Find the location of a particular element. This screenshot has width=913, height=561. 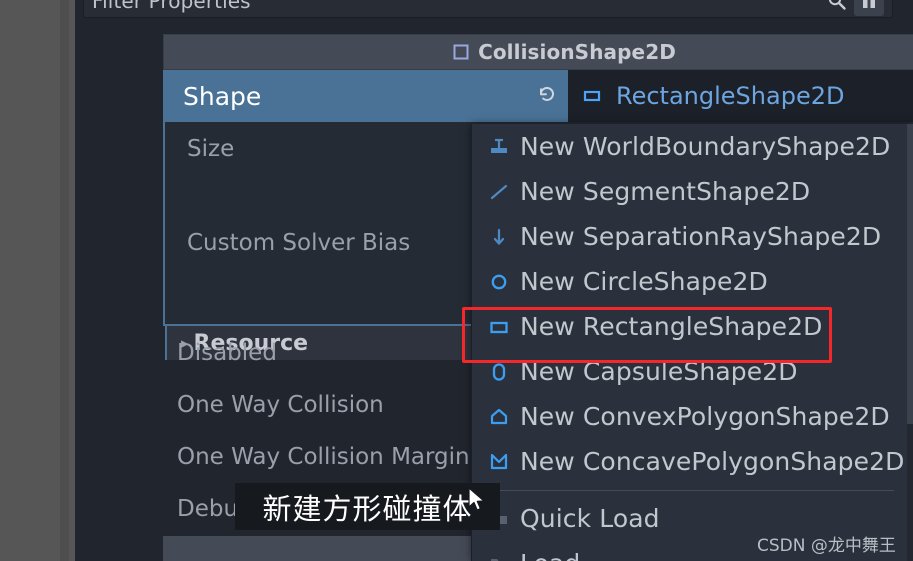

menu-item-new-capsuleshape2d: New CapsuleShape2D is located at coordinates (690, 371).